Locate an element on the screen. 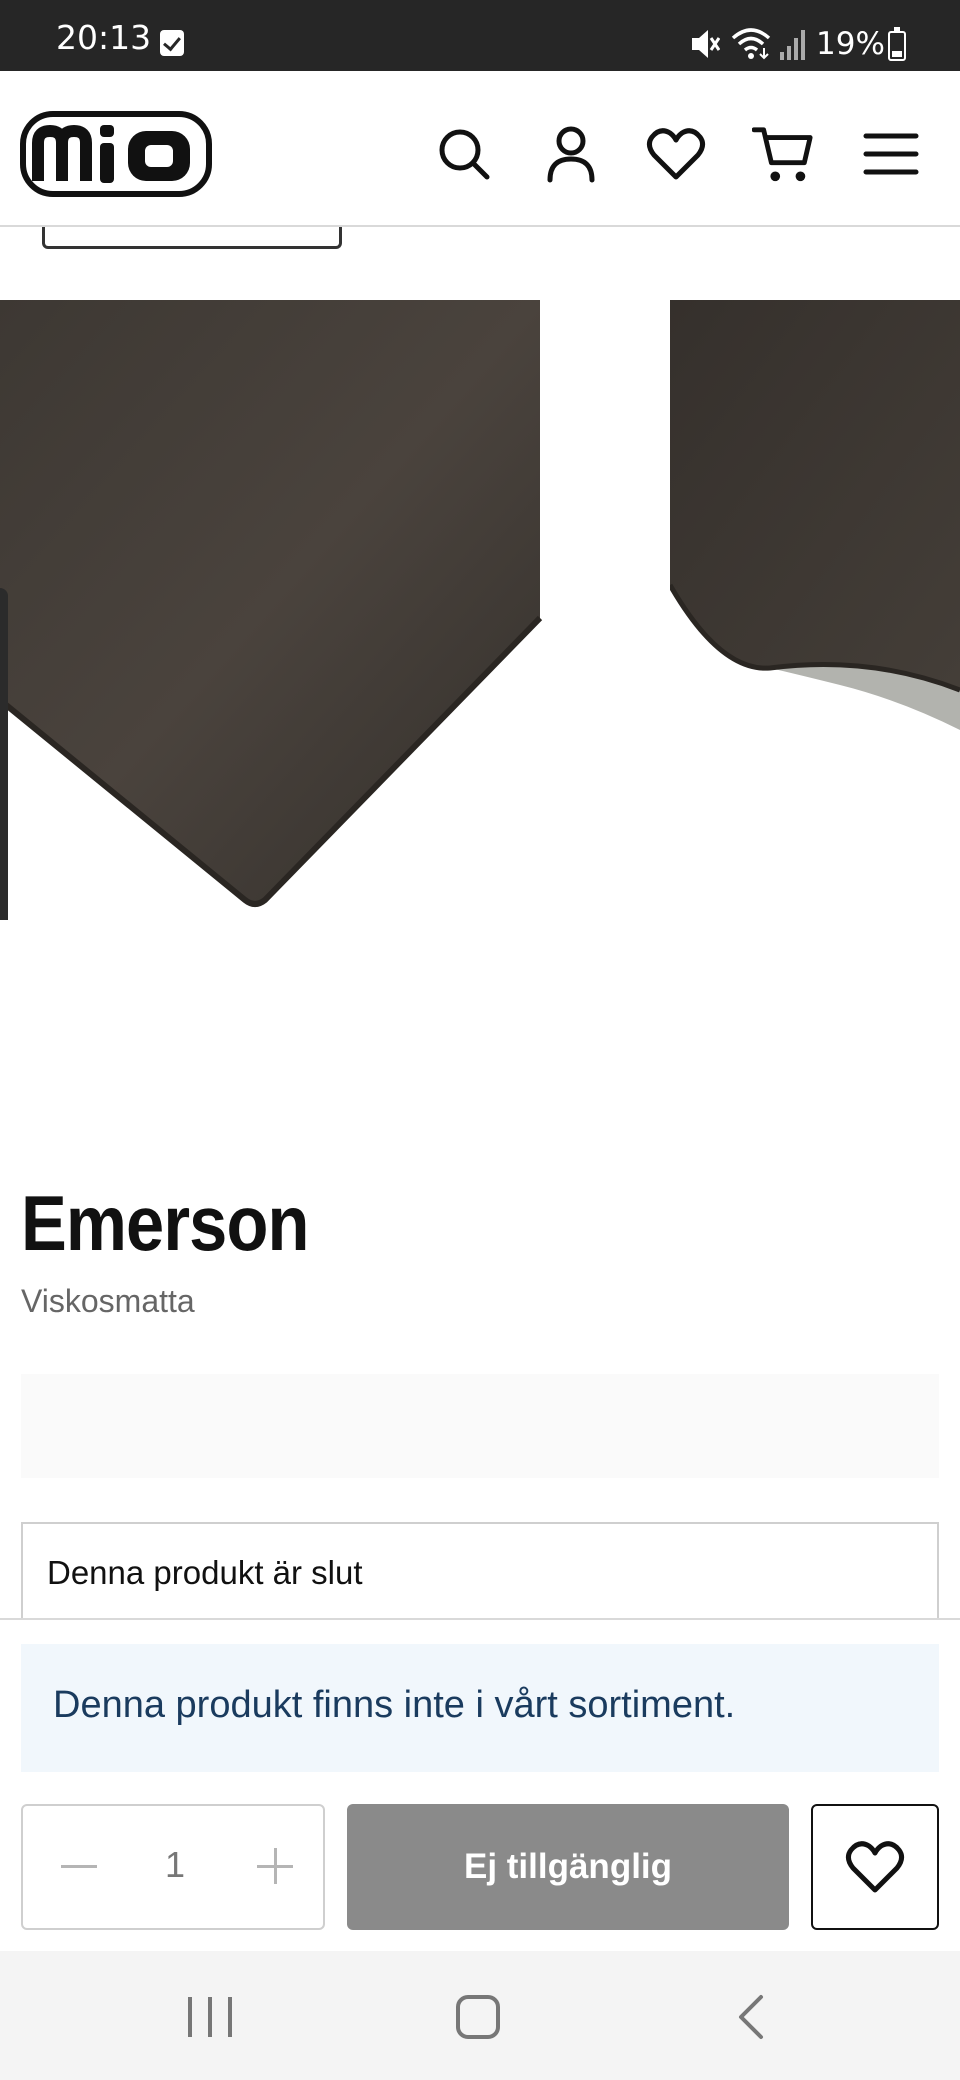 This screenshot has height=2080, width=960. account-button is located at coordinates (571, 154).